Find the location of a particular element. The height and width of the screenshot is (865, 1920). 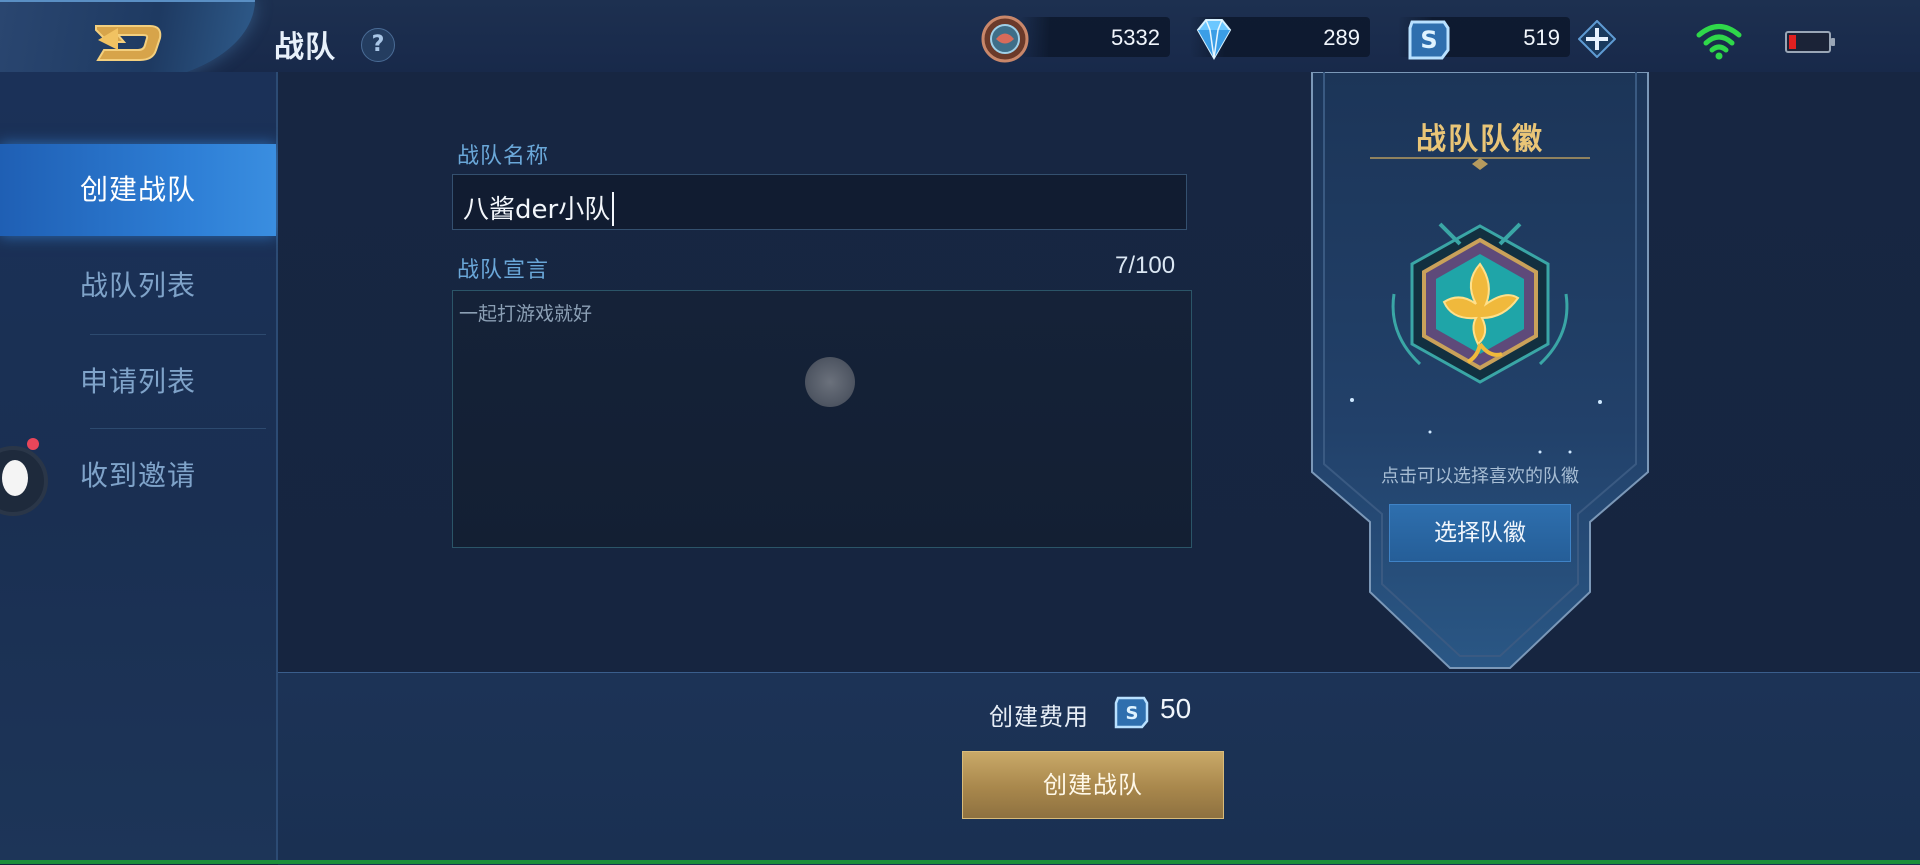

gold-coin-value: 5332 is located at coordinates (1135, 37).